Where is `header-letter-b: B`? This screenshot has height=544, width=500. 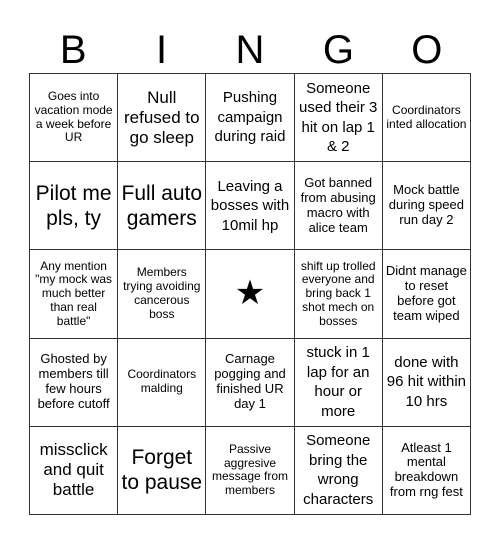
header-letter-b: B is located at coordinates (73, 50).